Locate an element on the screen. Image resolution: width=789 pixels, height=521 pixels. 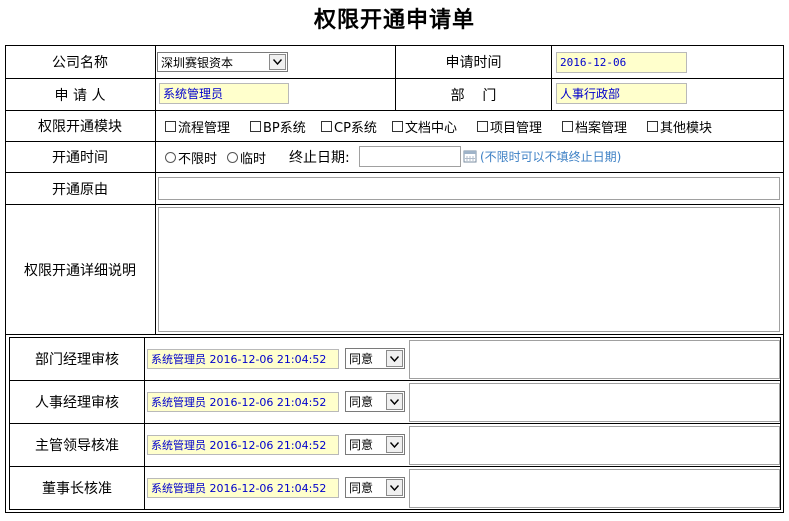
approval-decision-supervisor: 同意 is located at coordinates (375, 444).